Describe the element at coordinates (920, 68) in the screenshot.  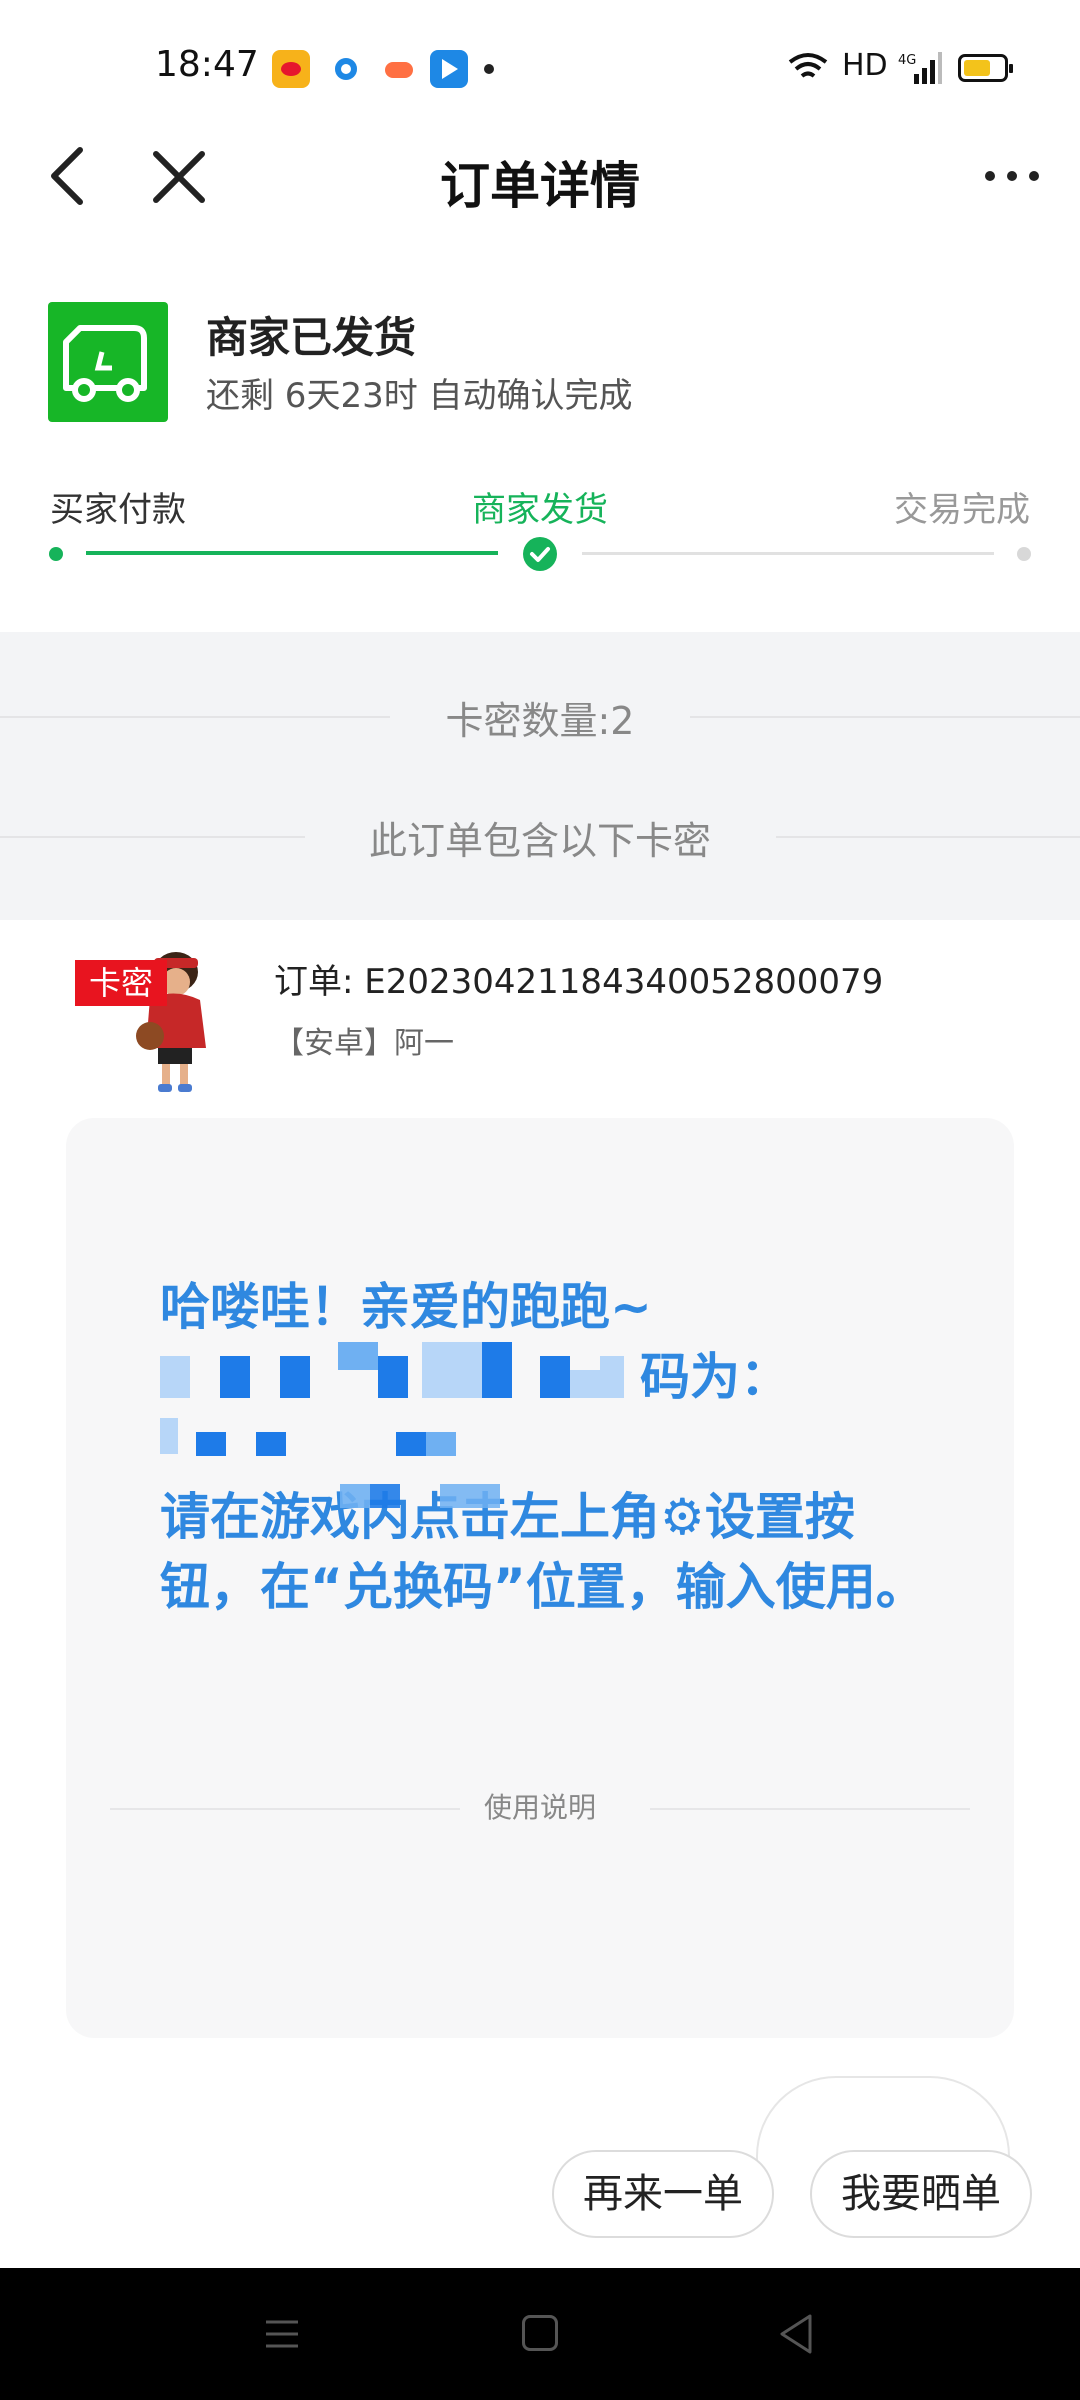
I see `signal-4g-icon: 4G` at that location.